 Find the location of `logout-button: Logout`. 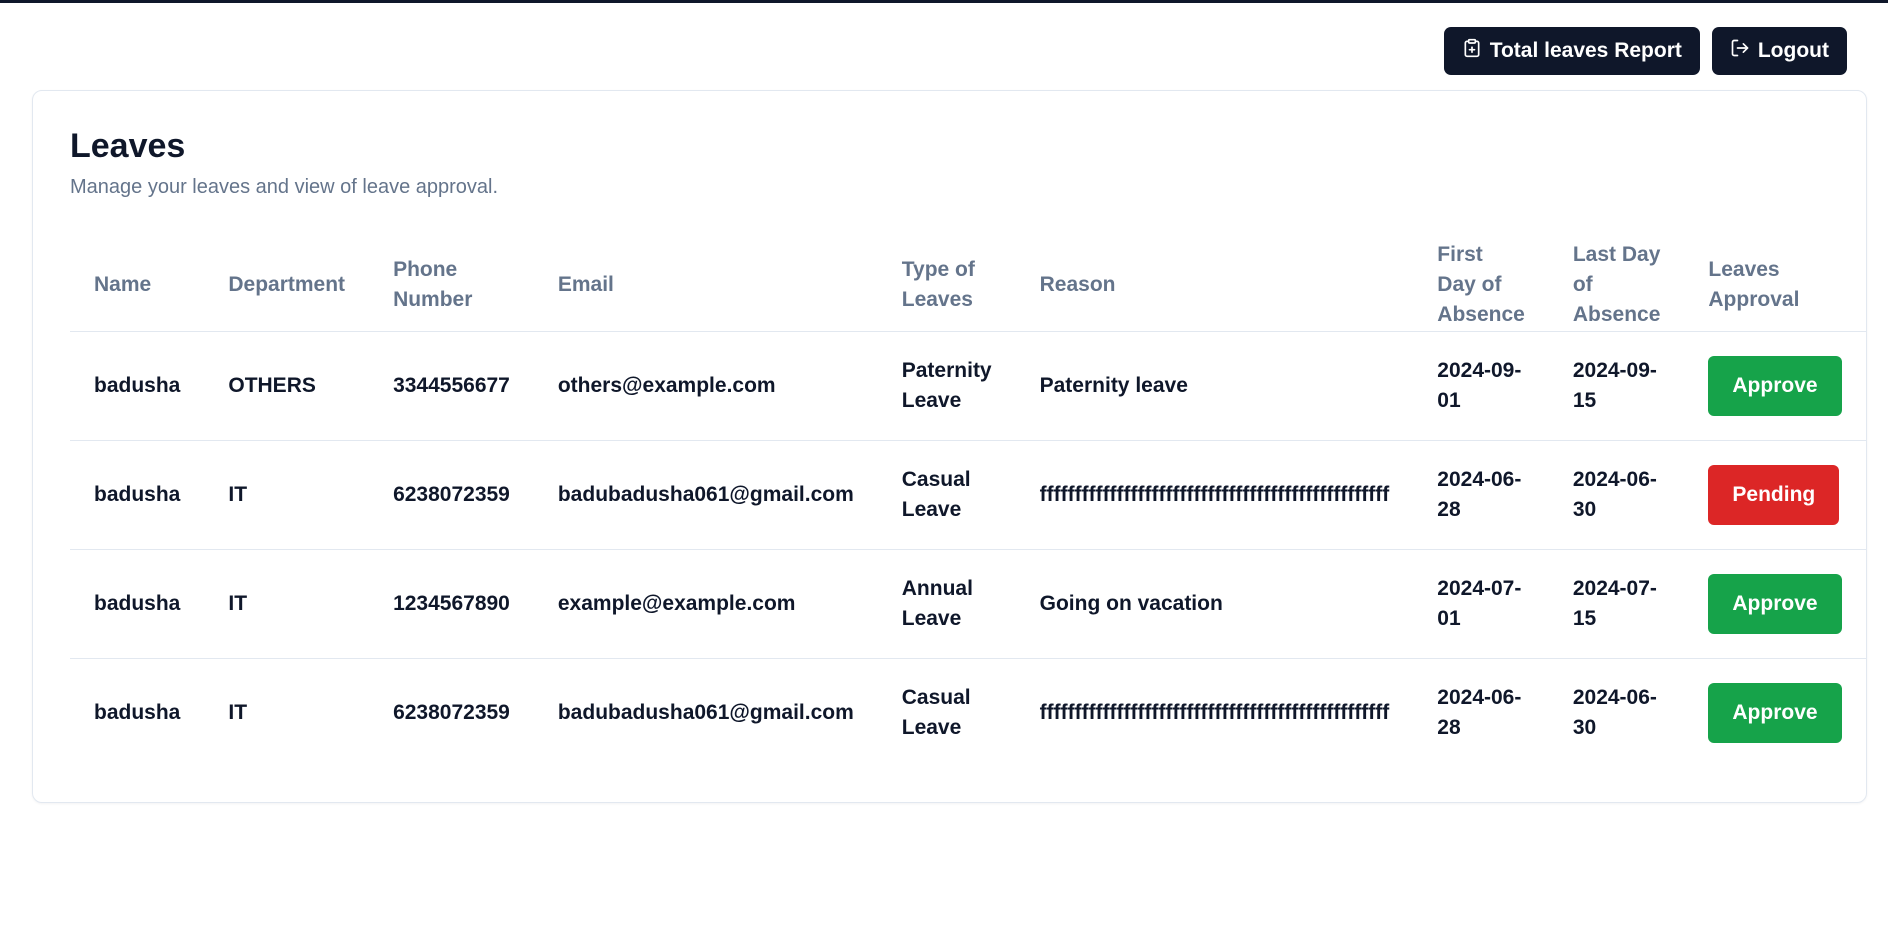

logout-button: Logout is located at coordinates (1779, 51).